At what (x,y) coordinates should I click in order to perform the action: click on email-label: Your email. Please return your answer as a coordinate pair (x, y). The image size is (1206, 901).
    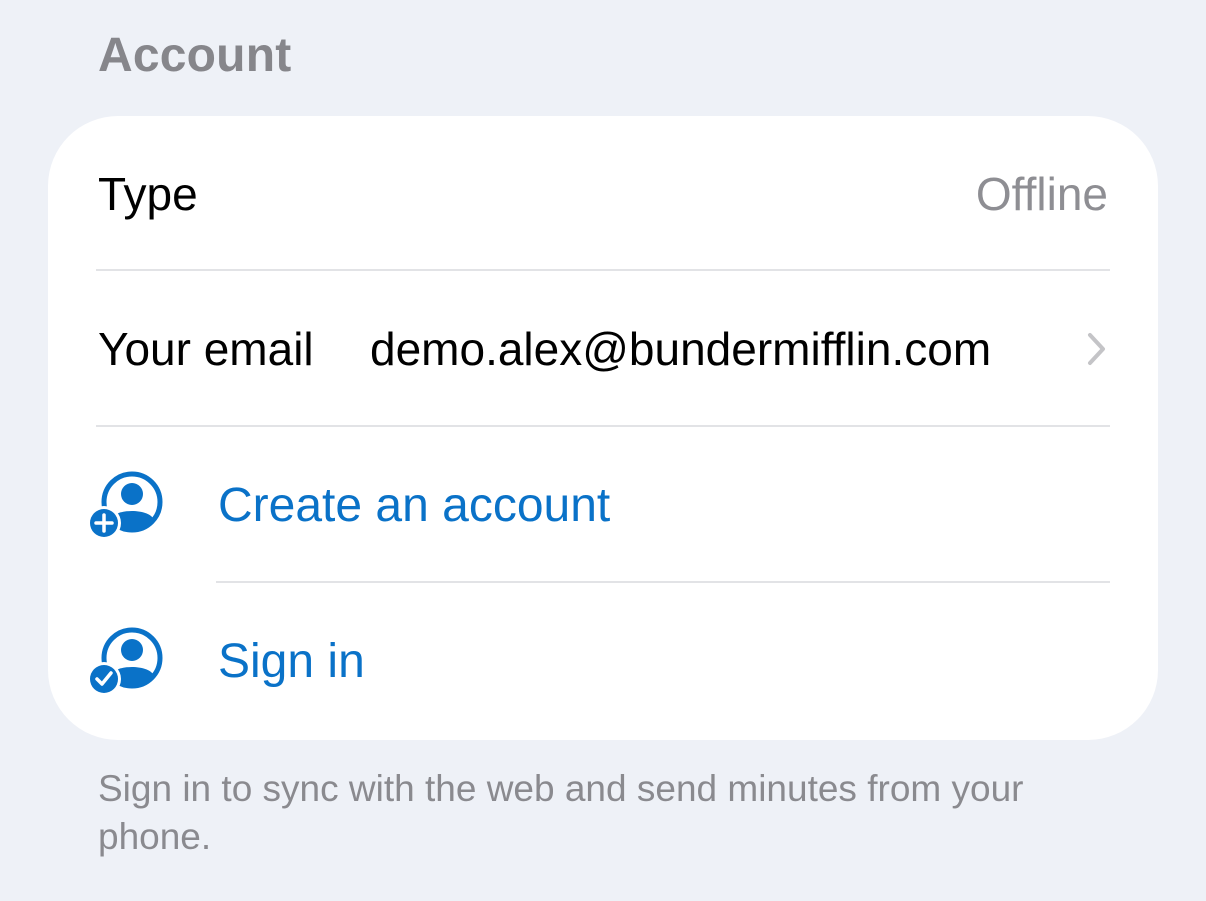
    Looking at the image, I should click on (206, 348).